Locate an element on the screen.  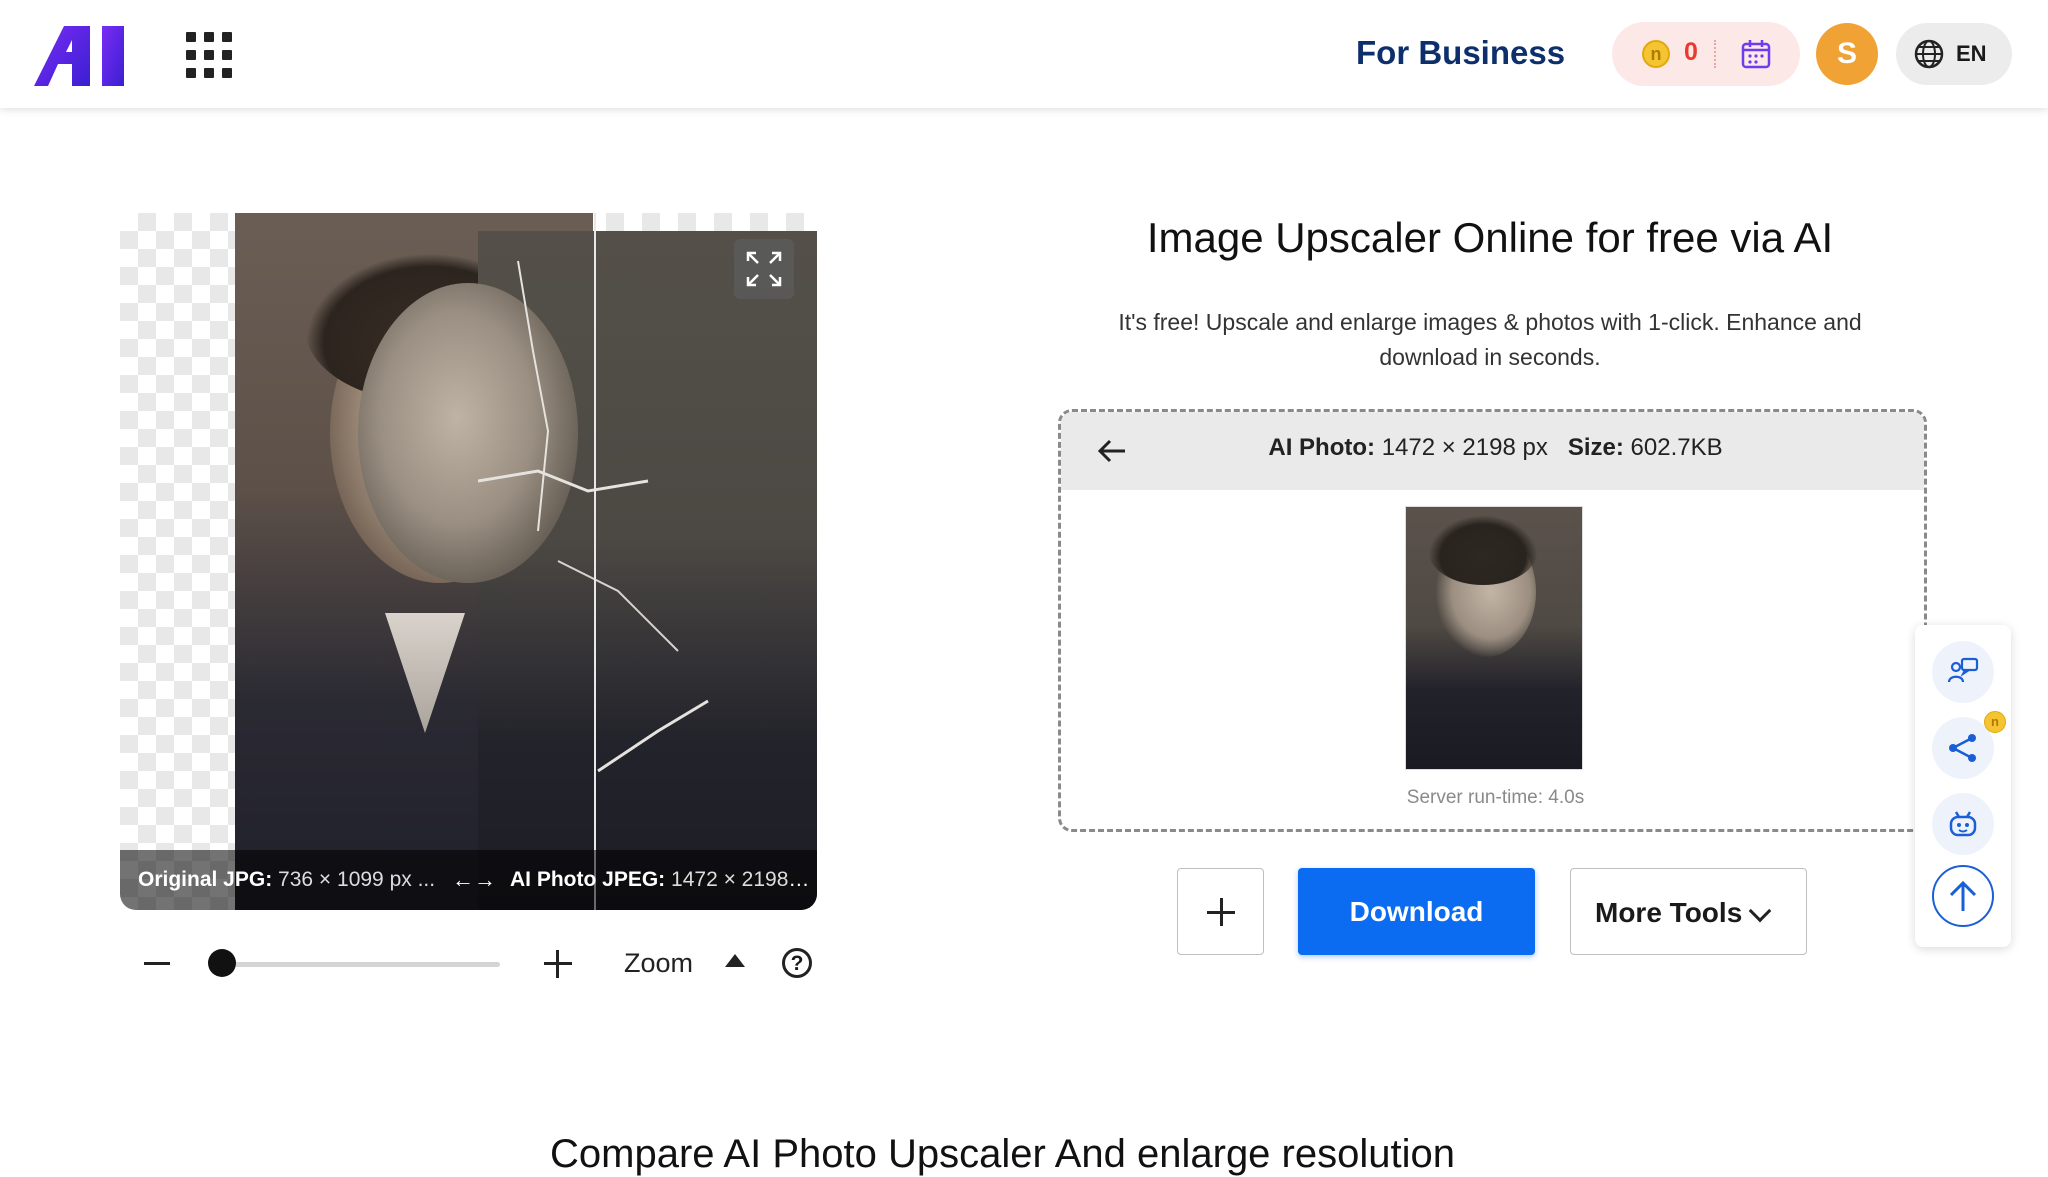
size-value: 602.7KB is located at coordinates (1676, 447).